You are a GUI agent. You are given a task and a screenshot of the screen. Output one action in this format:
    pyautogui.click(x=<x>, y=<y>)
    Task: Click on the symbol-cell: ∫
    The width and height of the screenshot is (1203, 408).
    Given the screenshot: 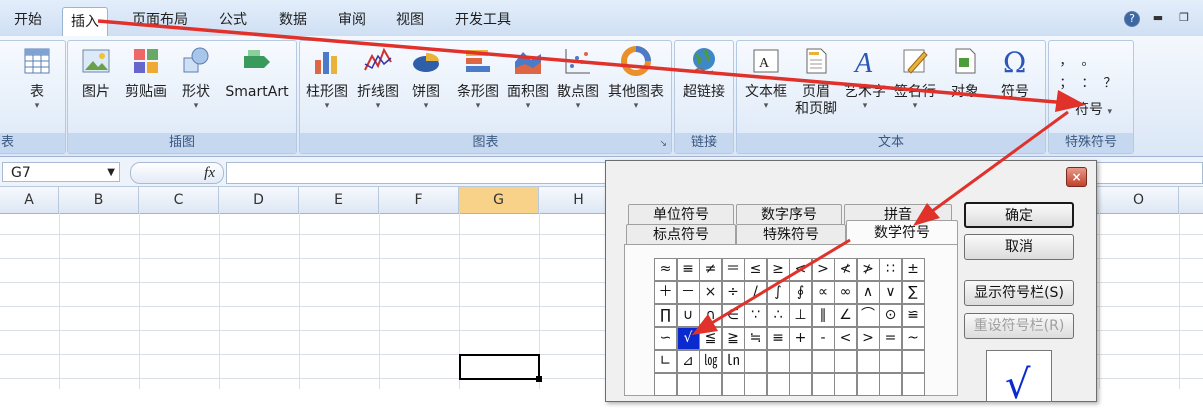 What is the action you would take?
    pyautogui.click(x=778, y=292)
    